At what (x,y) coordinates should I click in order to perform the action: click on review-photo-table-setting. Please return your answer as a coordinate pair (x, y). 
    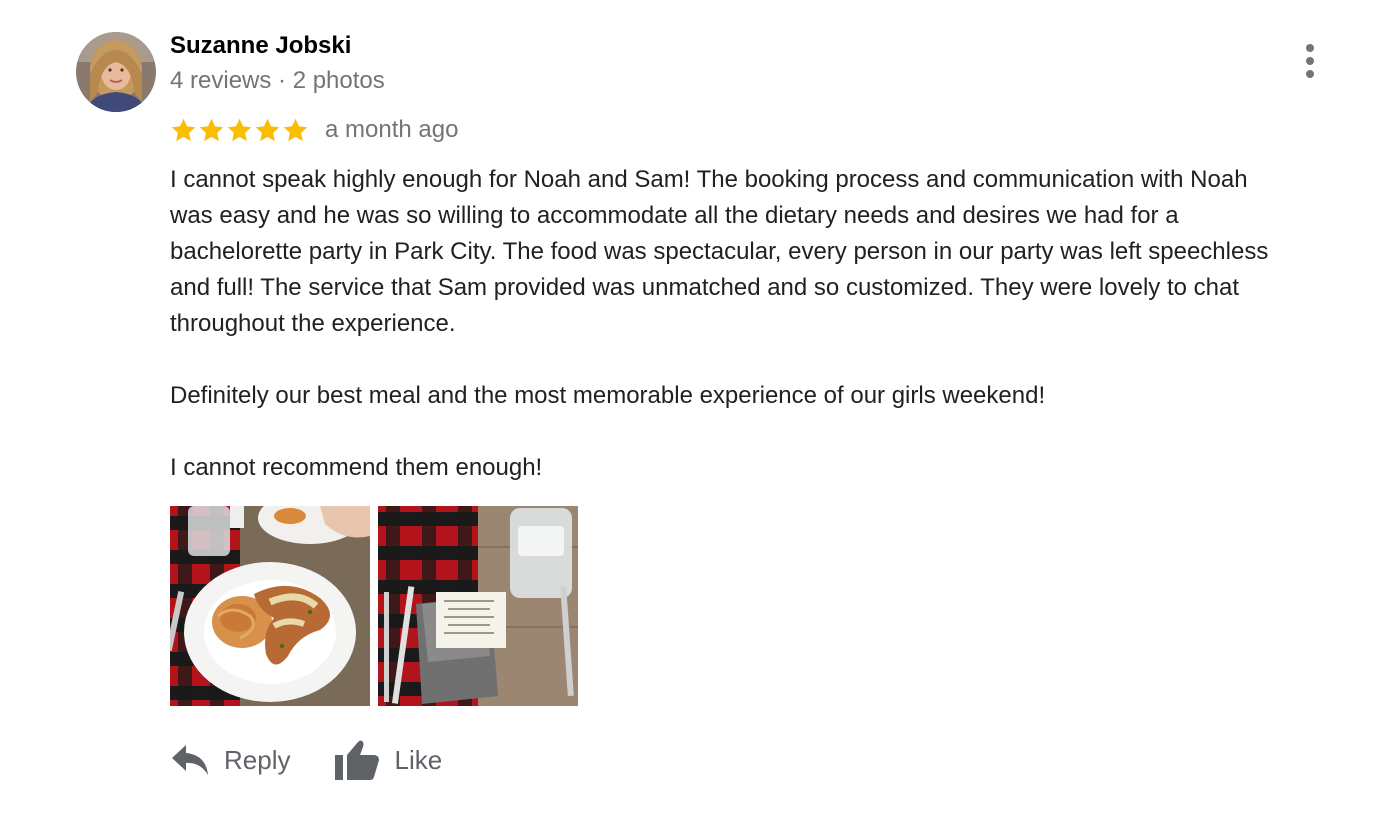
    Looking at the image, I should click on (478, 606).